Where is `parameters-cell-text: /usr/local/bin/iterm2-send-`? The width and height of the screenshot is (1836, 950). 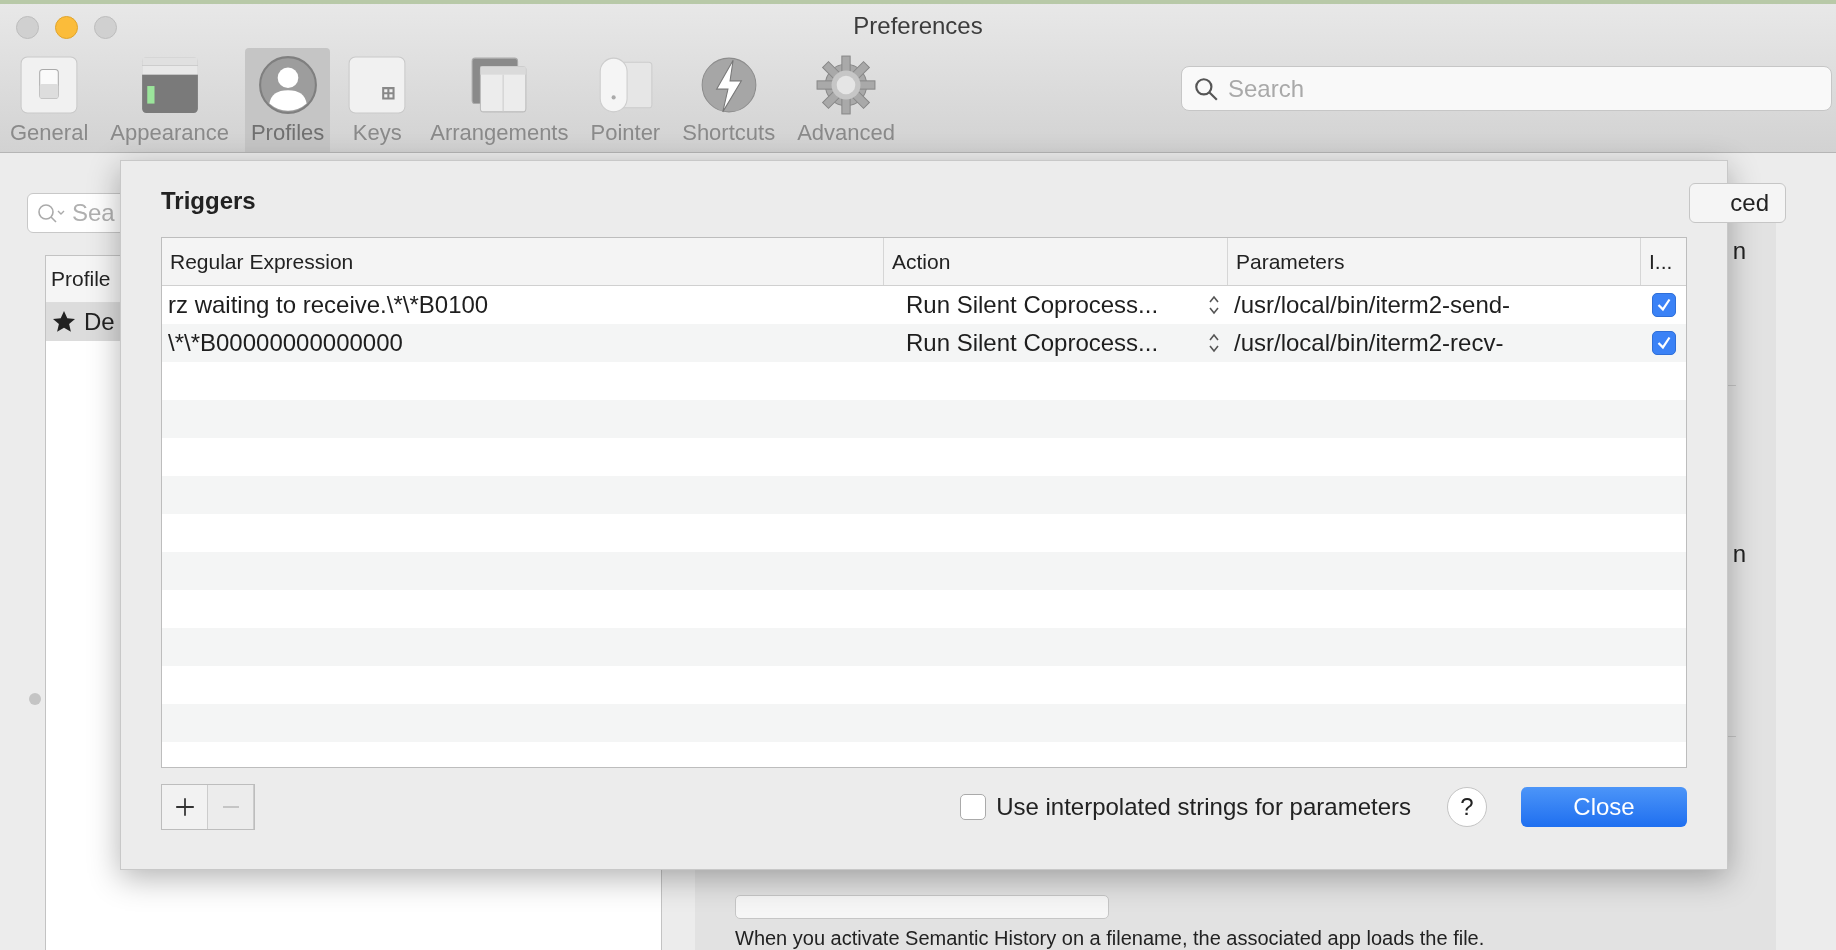
parameters-cell-text: /usr/local/bin/iterm2-send- is located at coordinates (1372, 305).